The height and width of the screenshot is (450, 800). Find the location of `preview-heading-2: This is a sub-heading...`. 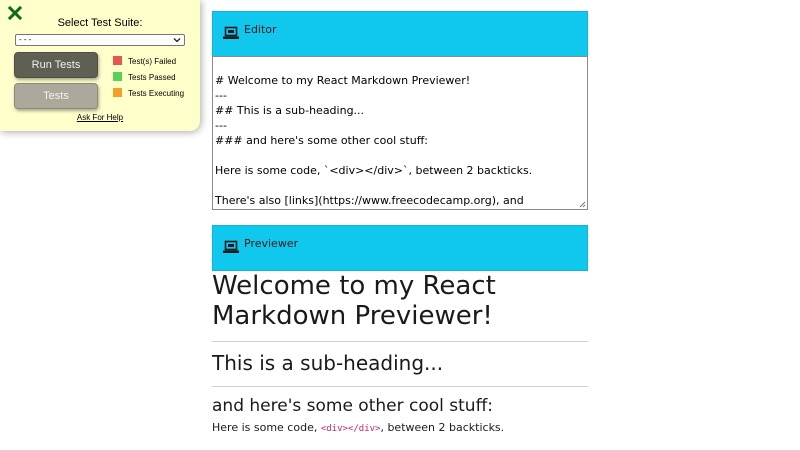

preview-heading-2: This is a sub-heading... is located at coordinates (400, 369).